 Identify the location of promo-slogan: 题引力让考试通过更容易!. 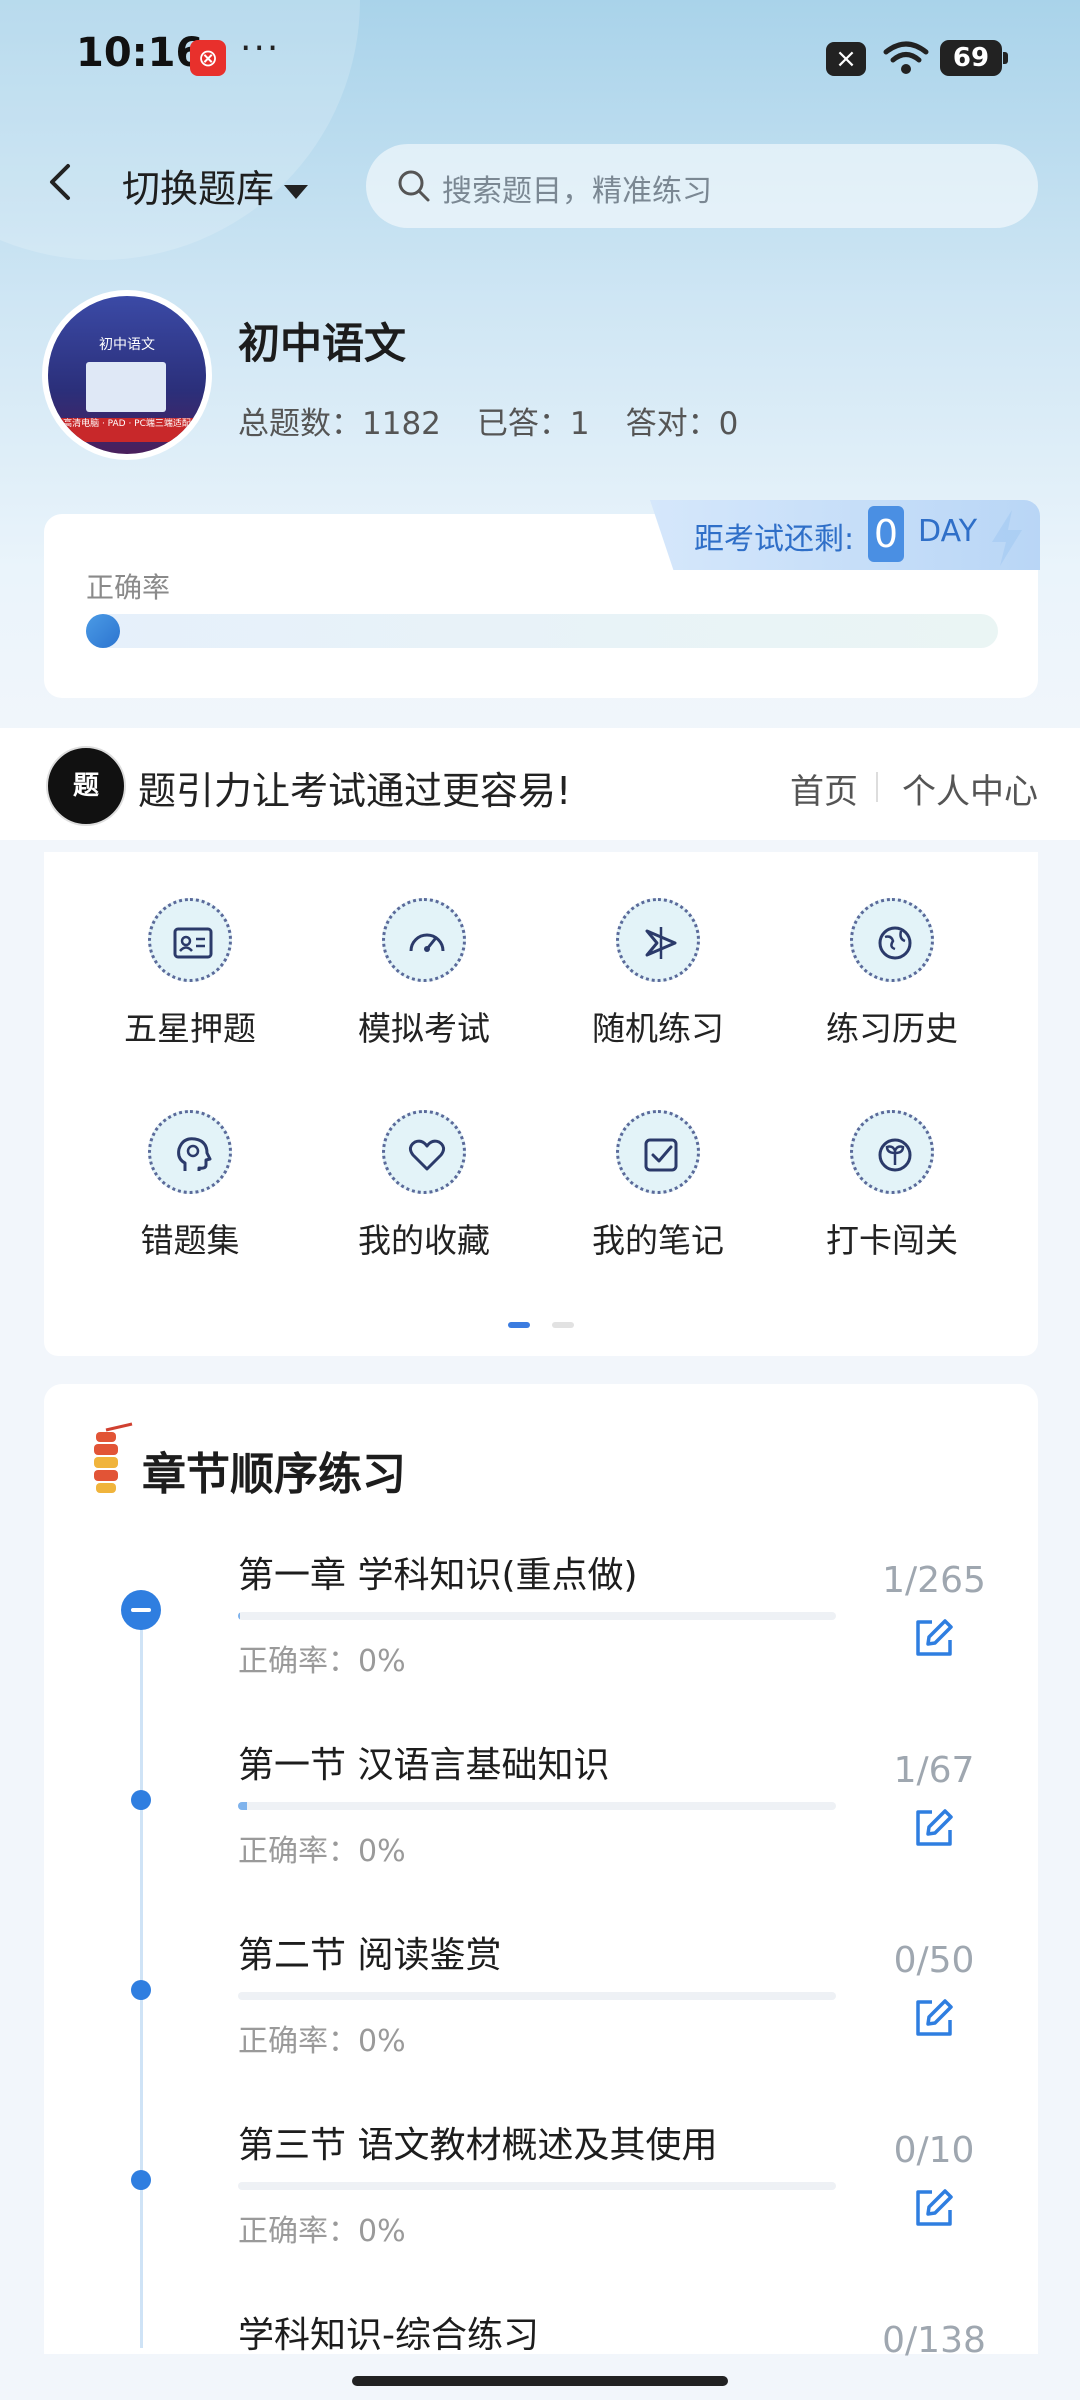
(355, 791).